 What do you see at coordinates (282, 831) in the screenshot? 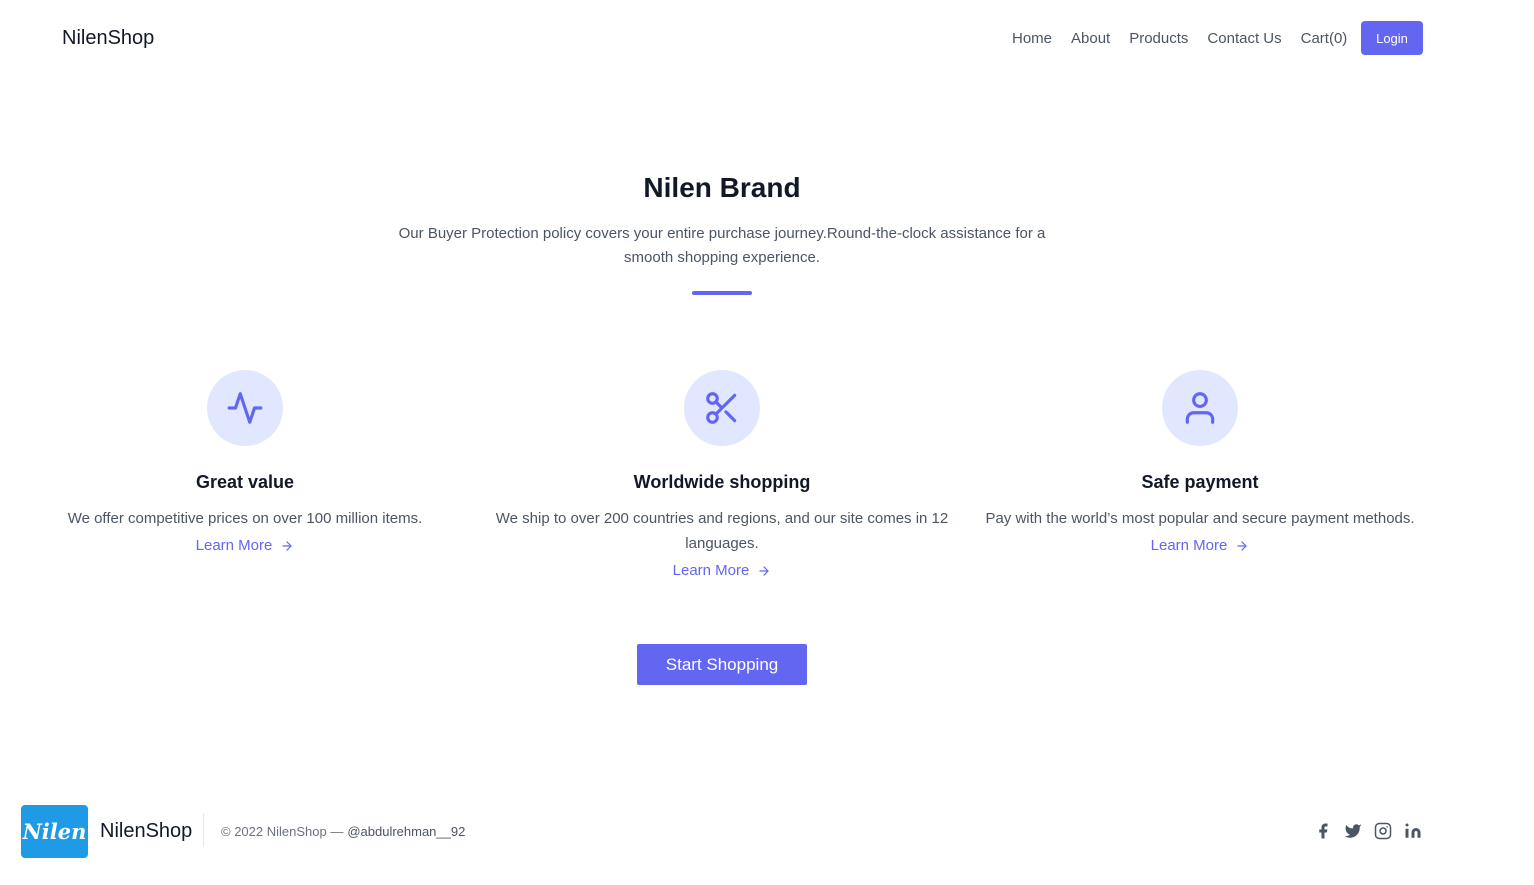
I see `copyright-text: © 2022 NilenShop —` at bounding box center [282, 831].